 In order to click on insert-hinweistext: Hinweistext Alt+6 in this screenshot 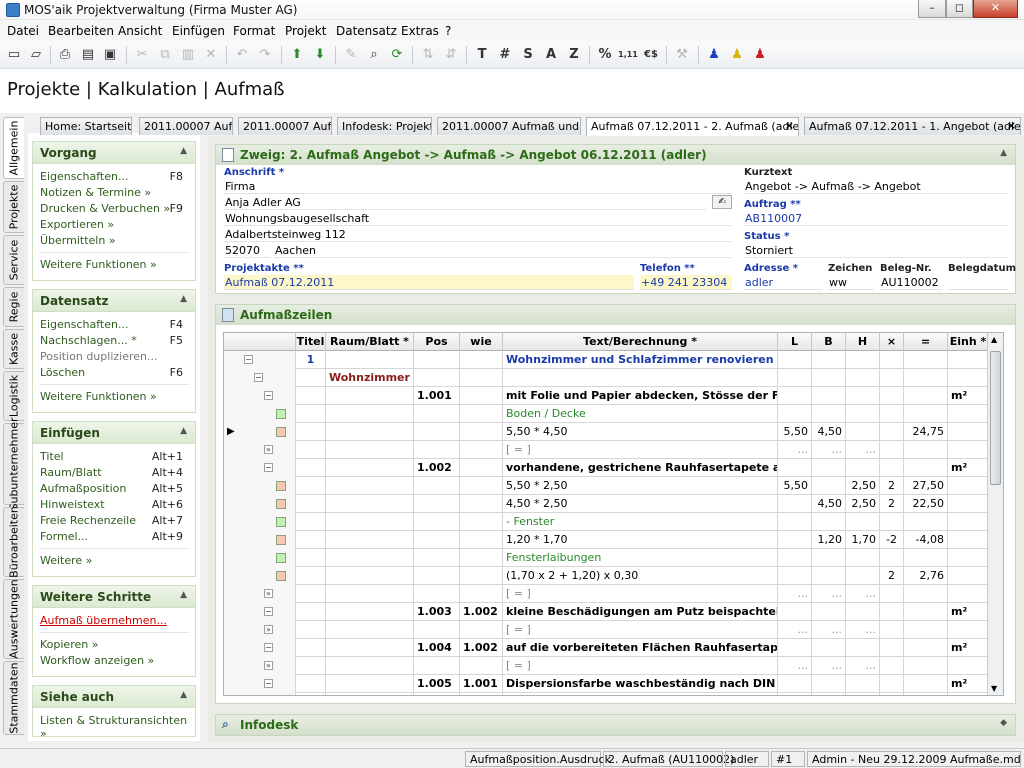, I will do `click(114, 505)`.